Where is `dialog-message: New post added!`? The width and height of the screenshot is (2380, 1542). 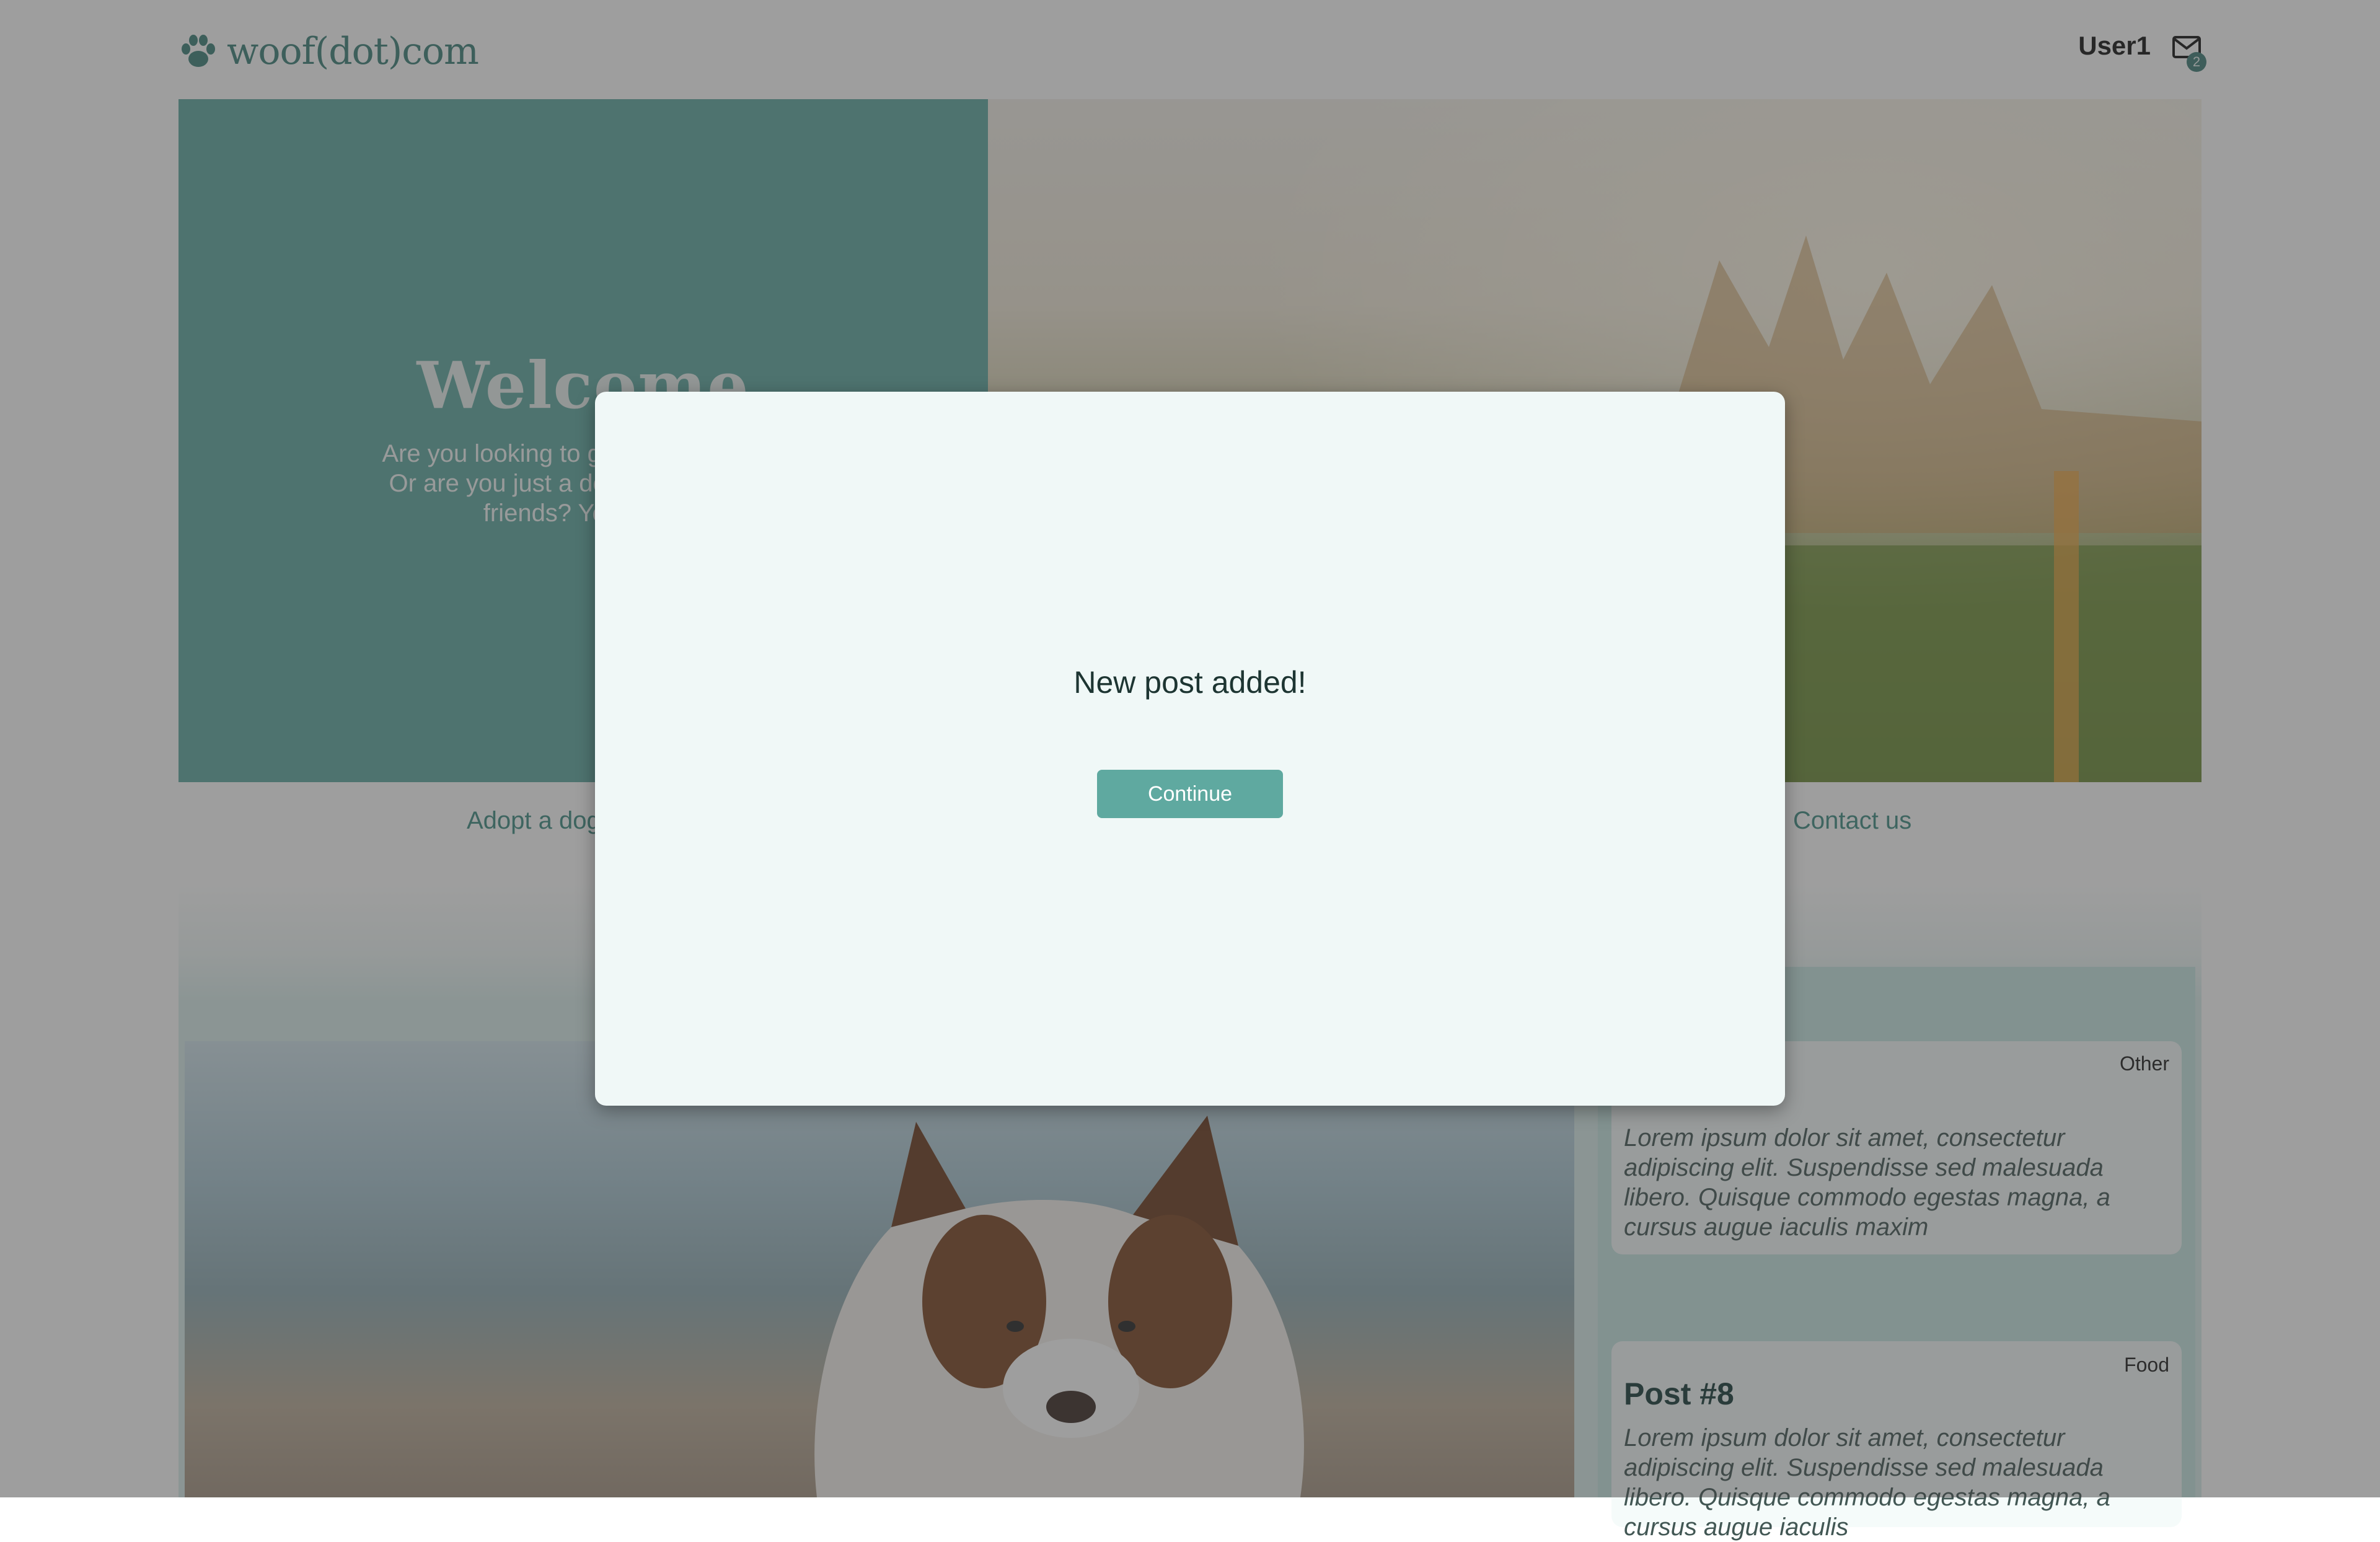
dialog-message: New post added! is located at coordinates (1190, 682).